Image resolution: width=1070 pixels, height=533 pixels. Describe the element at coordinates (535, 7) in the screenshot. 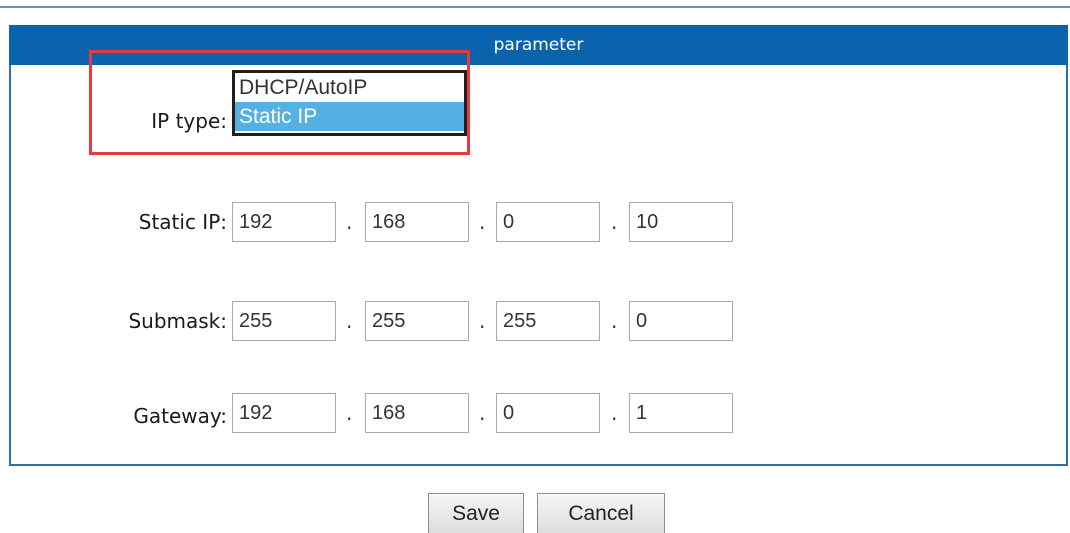

I see `top-divider` at that location.